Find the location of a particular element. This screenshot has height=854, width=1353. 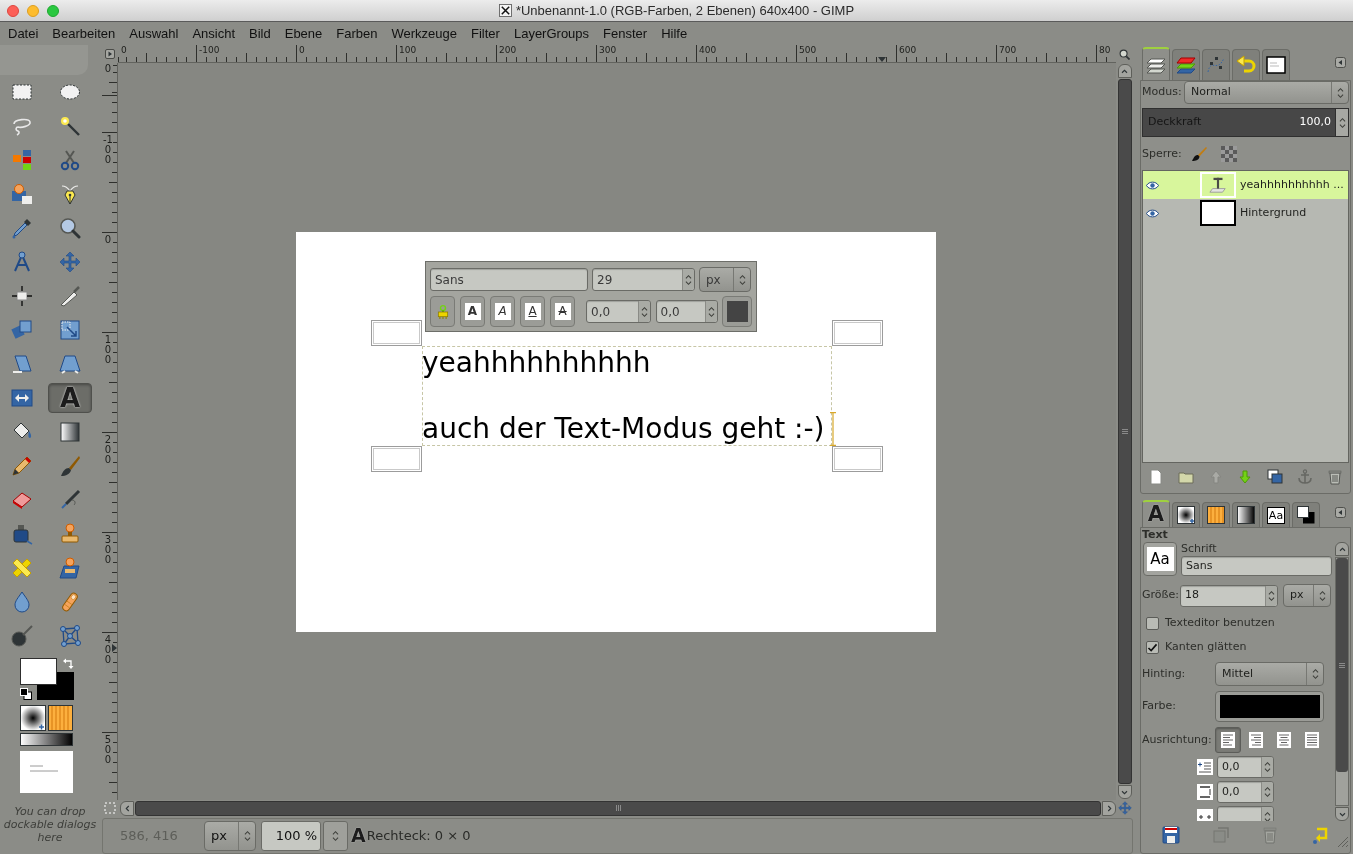

menu-item: Auswahl is located at coordinates (154, 33).